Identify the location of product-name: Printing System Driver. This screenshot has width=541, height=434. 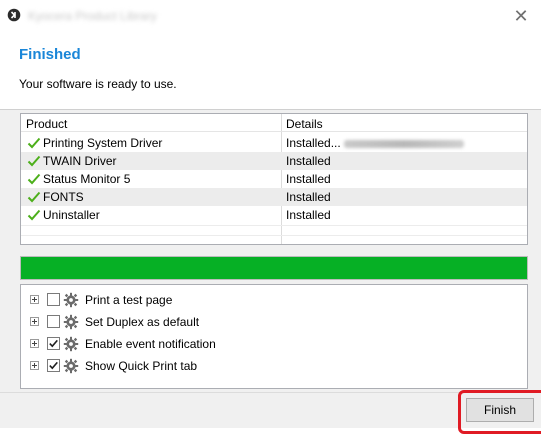
(103, 143).